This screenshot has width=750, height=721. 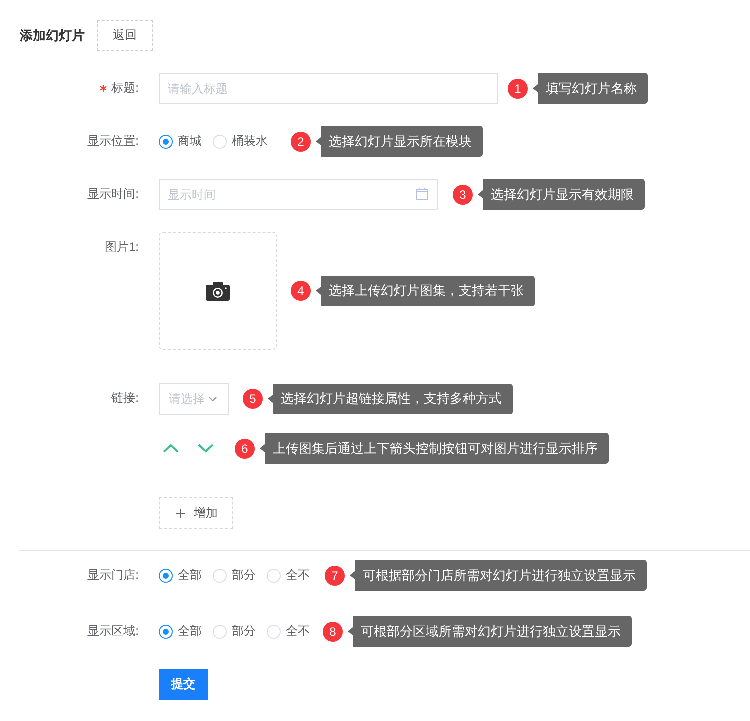 What do you see at coordinates (125, 88) in the screenshot?
I see `field-label: 标题:` at bounding box center [125, 88].